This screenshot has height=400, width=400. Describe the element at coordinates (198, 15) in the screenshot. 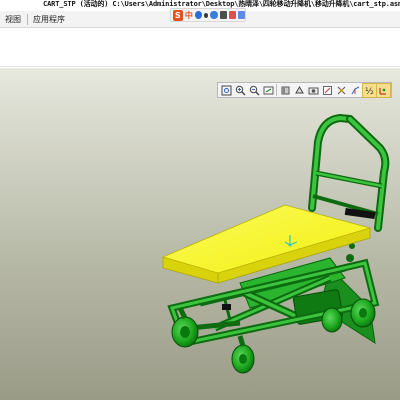

I see `moon-icon` at that location.